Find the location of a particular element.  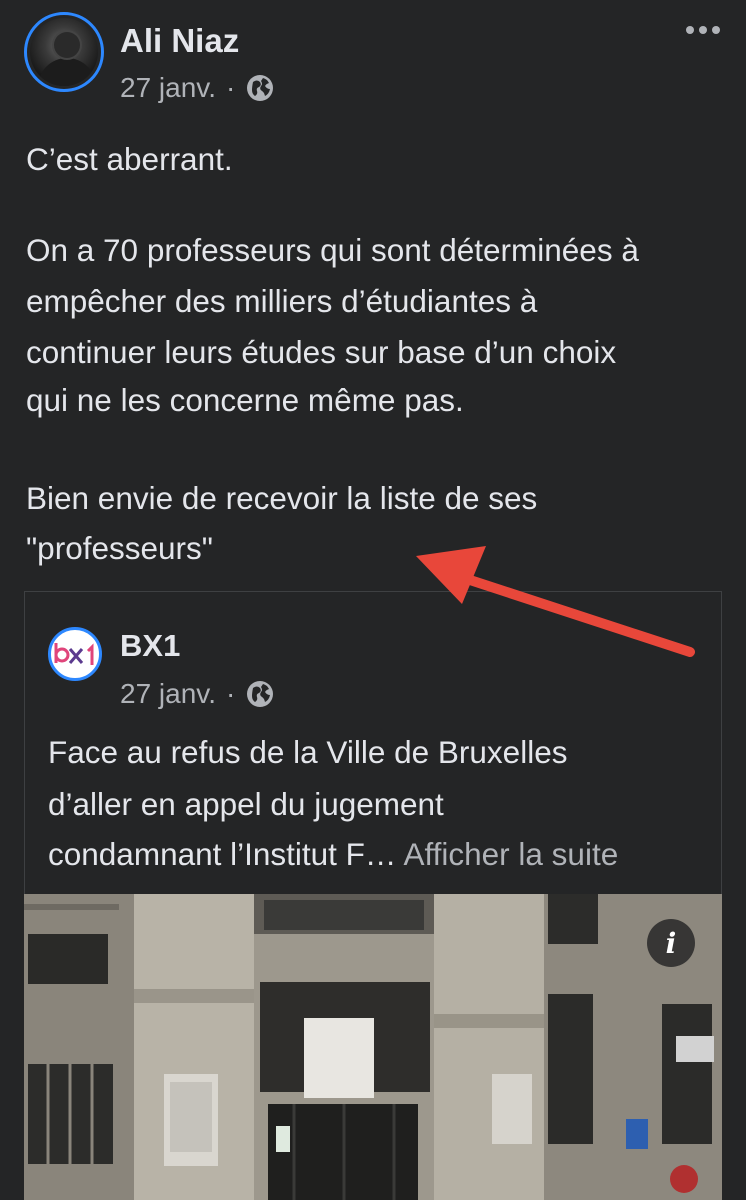

post-meta: 27 janv. · is located at coordinates (197, 88).